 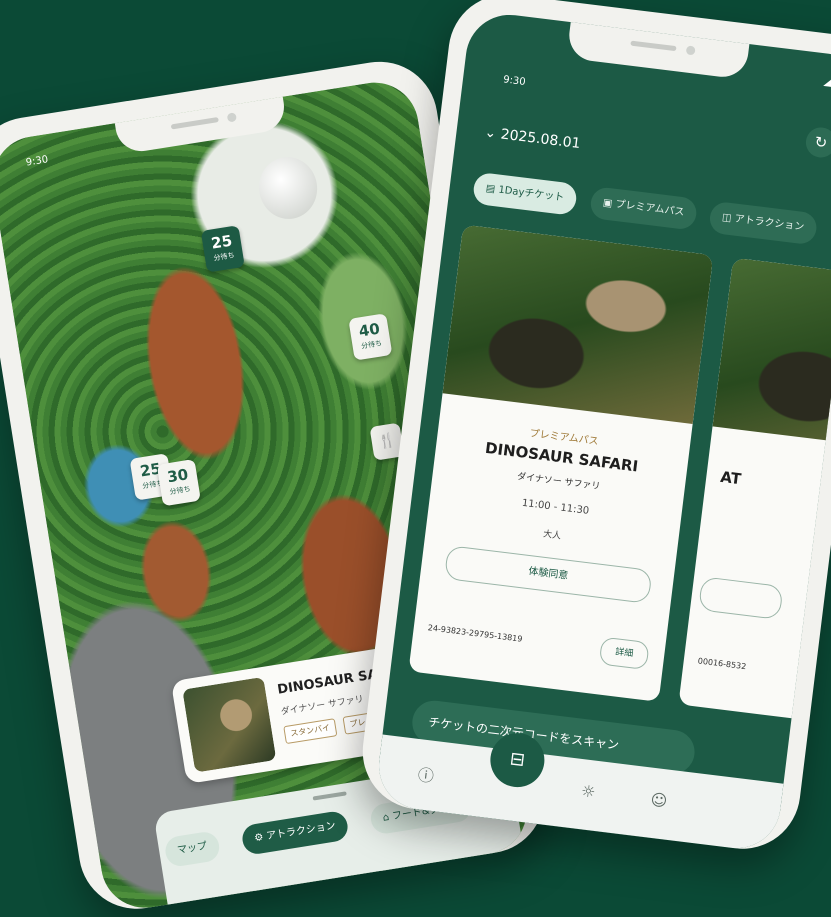 I want to click on tab-1day-ticket: ▤ 1Dayチケット, so click(x=524, y=193).